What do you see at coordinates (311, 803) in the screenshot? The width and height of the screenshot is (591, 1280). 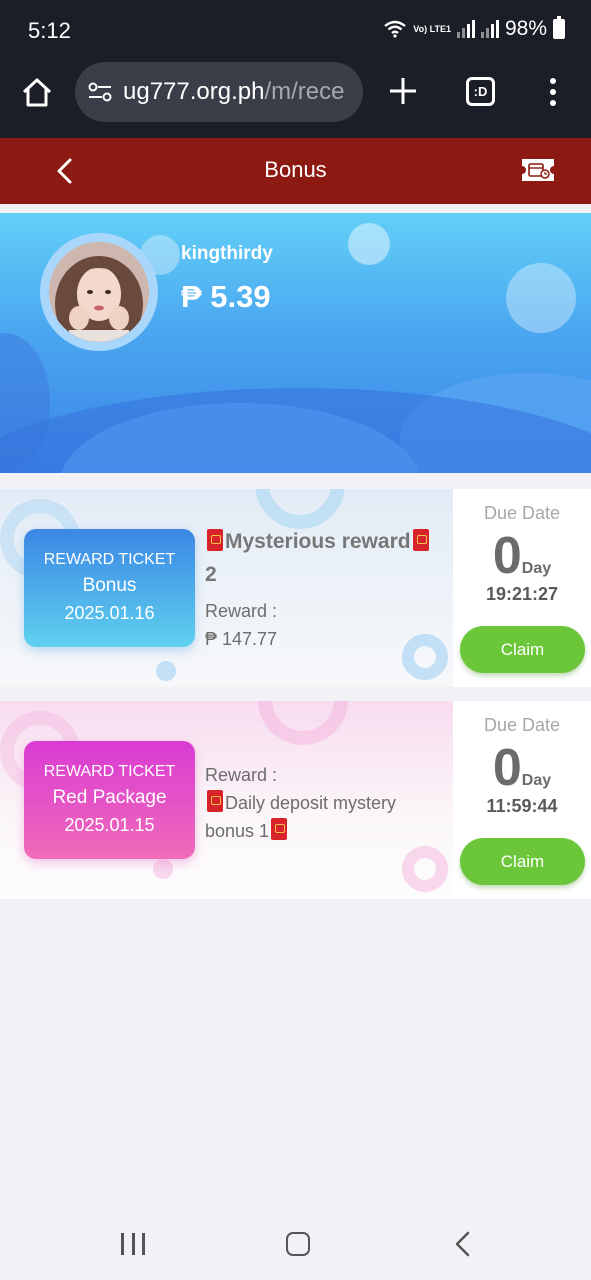 I see `reward-desc-line1: Daily deposit mystery` at bounding box center [311, 803].